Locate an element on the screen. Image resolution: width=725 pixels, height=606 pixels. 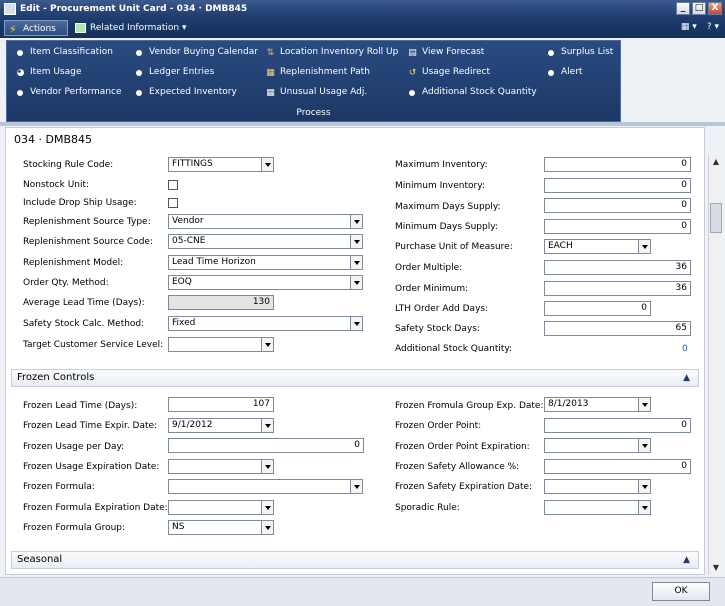
scroll-down-icon: ▼ is located at coordinates (716, 568).